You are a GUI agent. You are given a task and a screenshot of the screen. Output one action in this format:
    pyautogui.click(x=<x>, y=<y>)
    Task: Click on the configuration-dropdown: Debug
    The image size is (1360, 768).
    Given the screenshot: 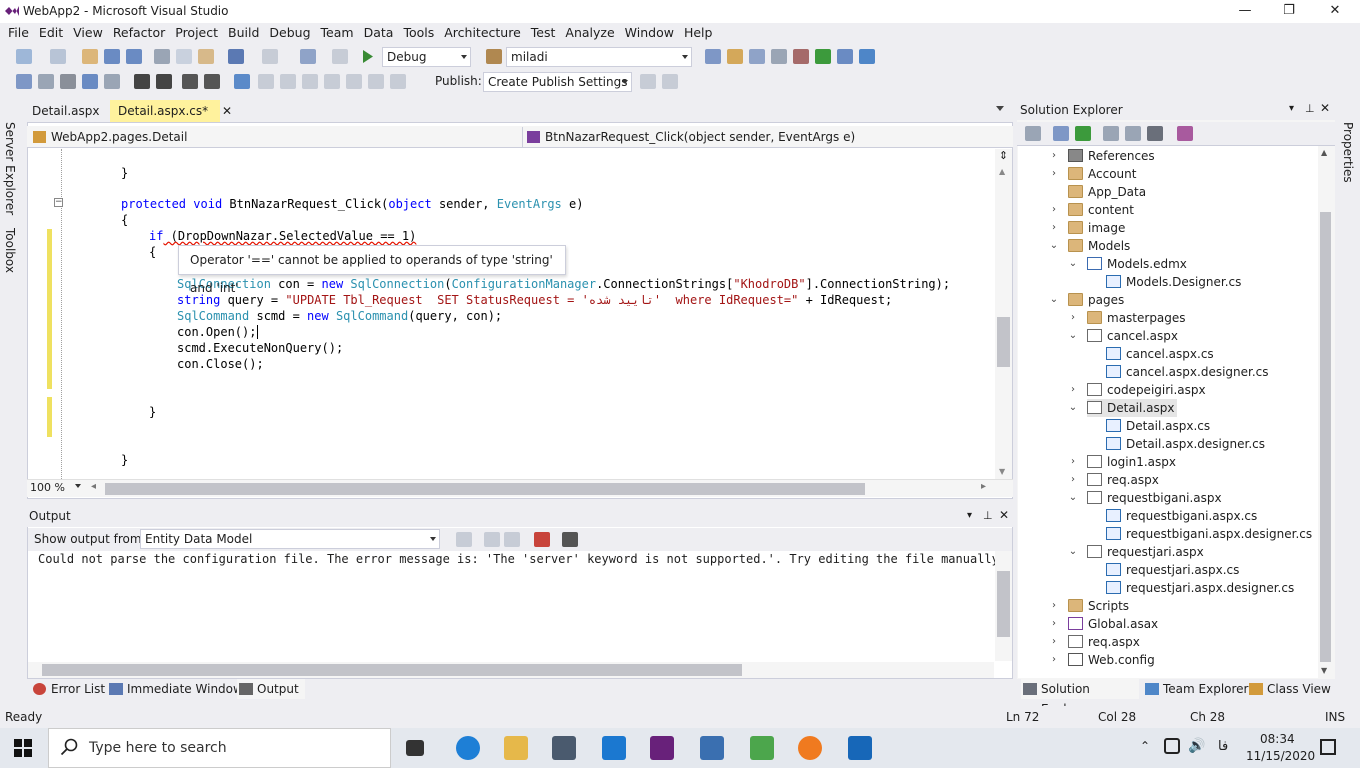 What is the action you would take?
    pyautogui.click(x=426, y=57)
    